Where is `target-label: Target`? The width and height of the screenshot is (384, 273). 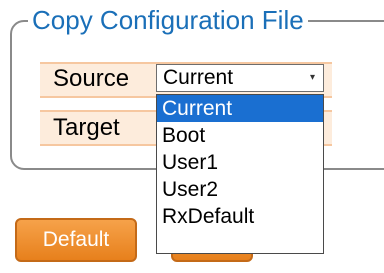
target-label: Target is located at coordinates (86, 127).